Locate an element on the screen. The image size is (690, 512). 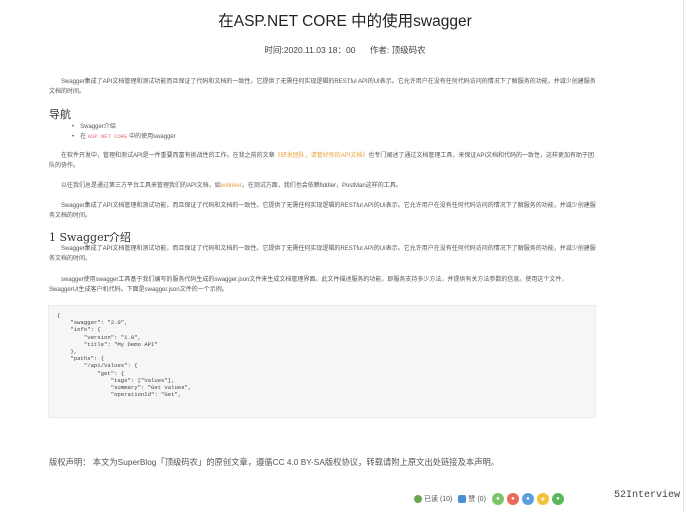
nav-item: Swagger介绍 is located at coordinates (124, 127).